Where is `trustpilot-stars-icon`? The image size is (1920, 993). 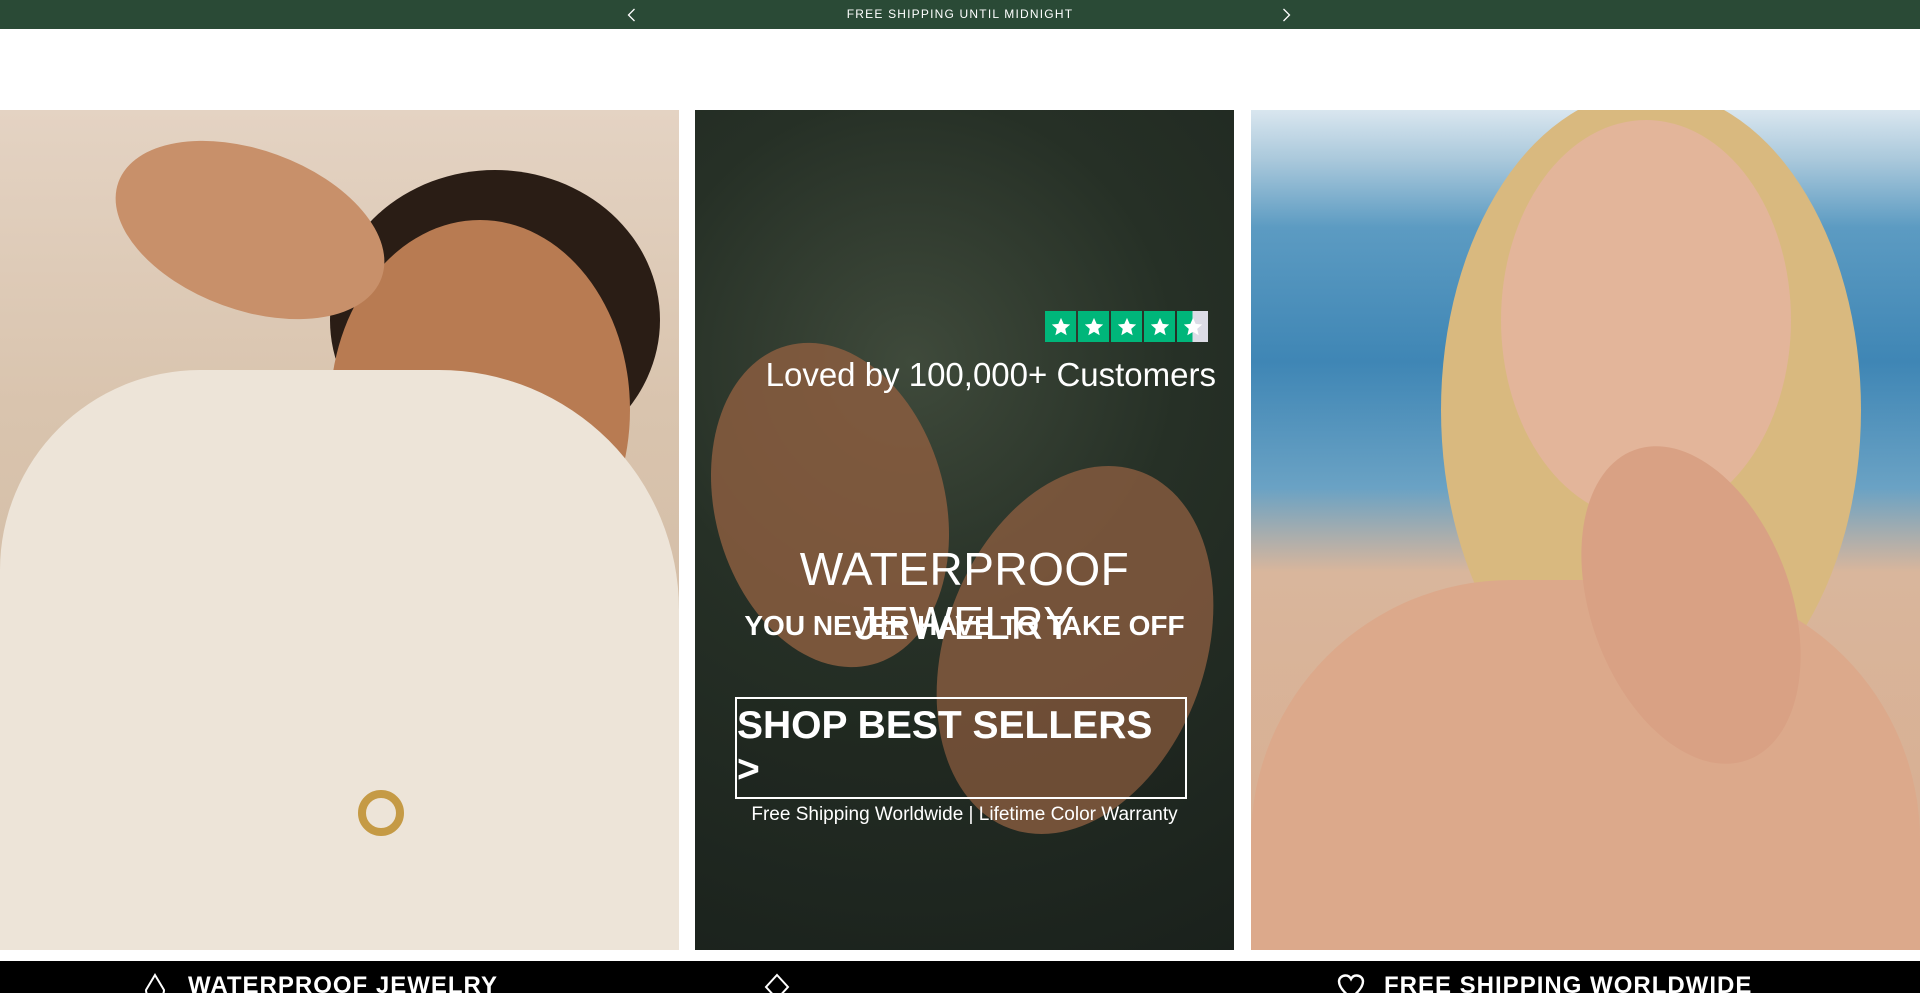
trustpilot-stars-icon is located at coordinates (1126, 326).